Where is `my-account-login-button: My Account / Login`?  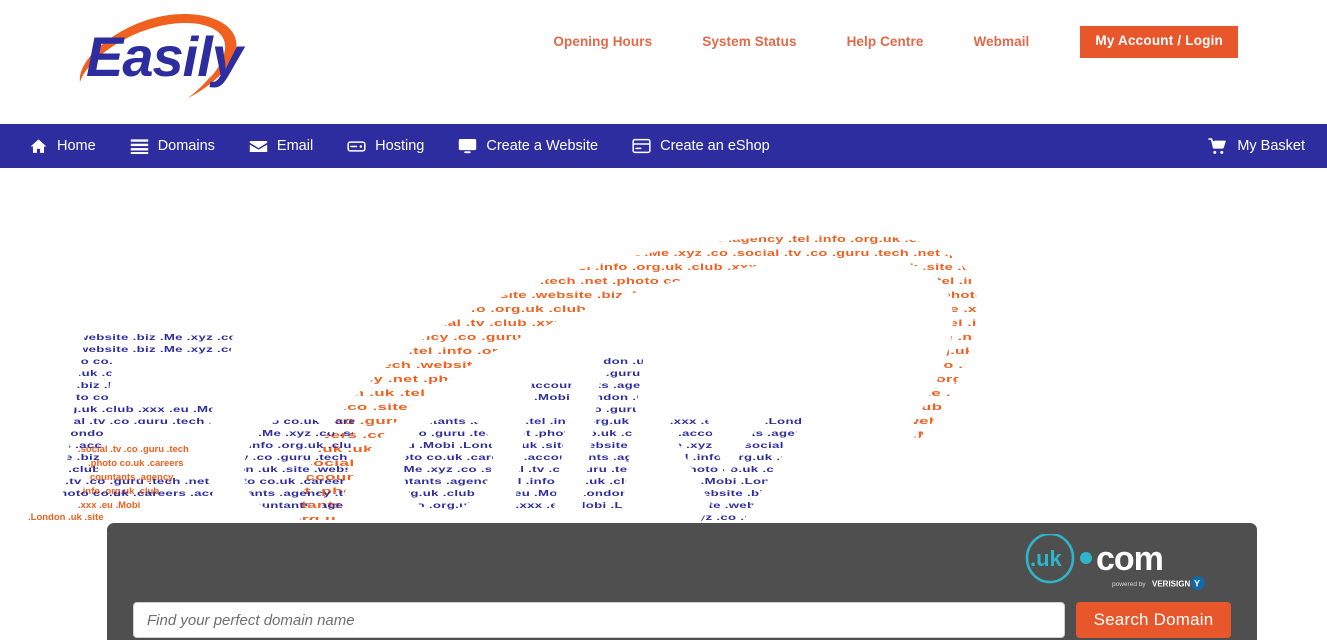
my-account-login-button: My Account / Login is located at coordinates (1159, 42).